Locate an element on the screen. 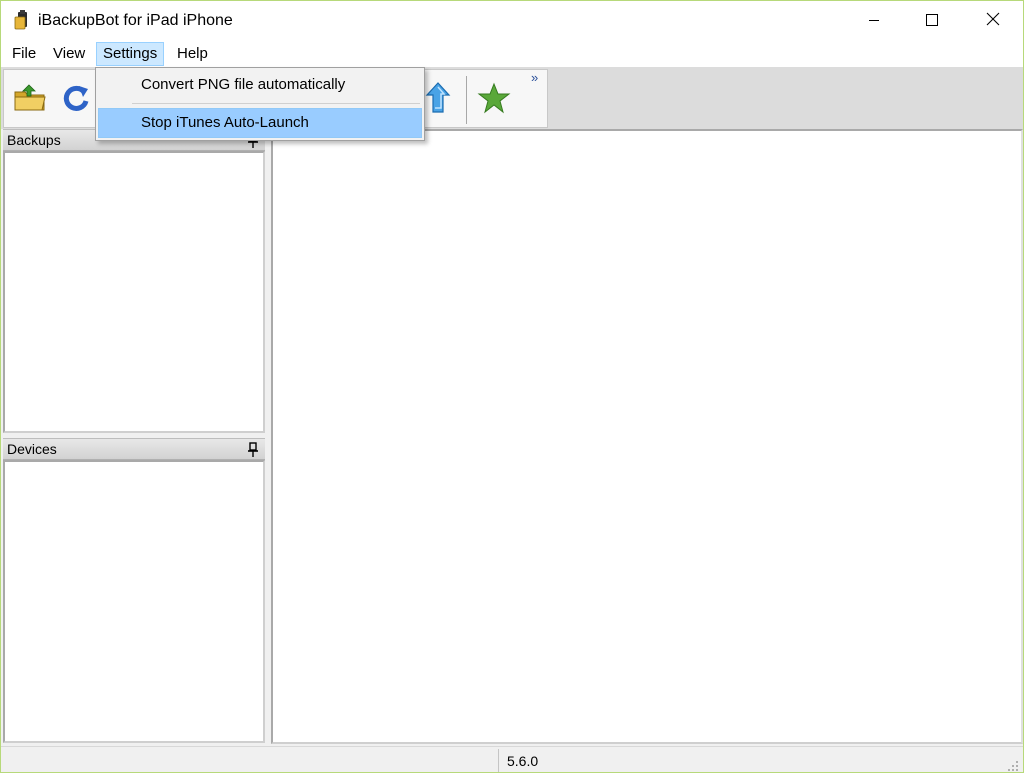  minimize-button is located at coordinates (874, 21).